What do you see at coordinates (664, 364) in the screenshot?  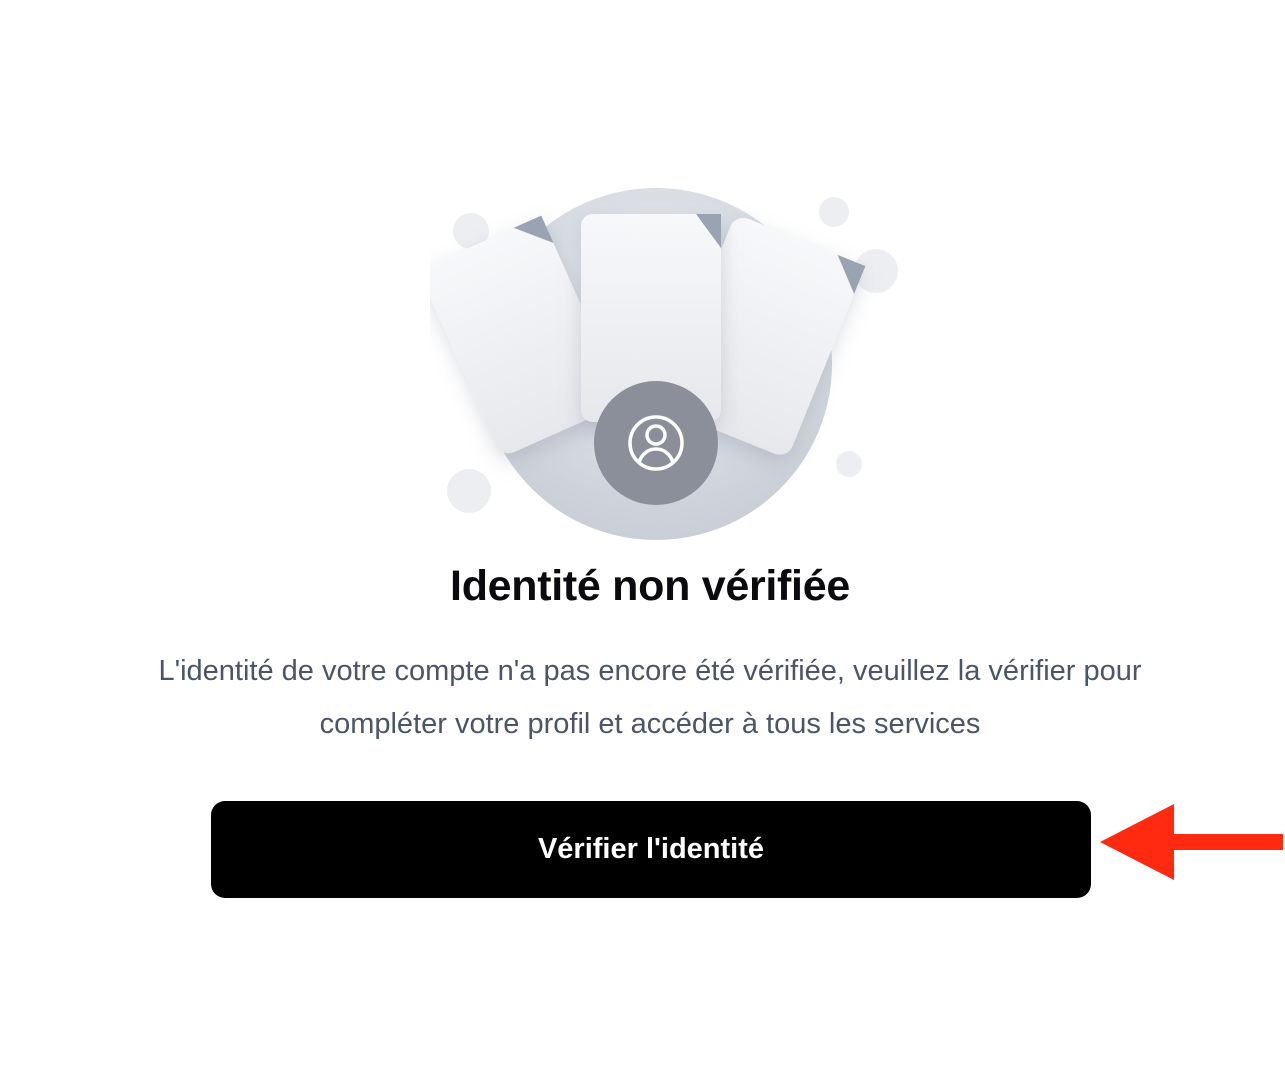 I see `id-documents-illustration-icon` at bounding box center [664, 364].